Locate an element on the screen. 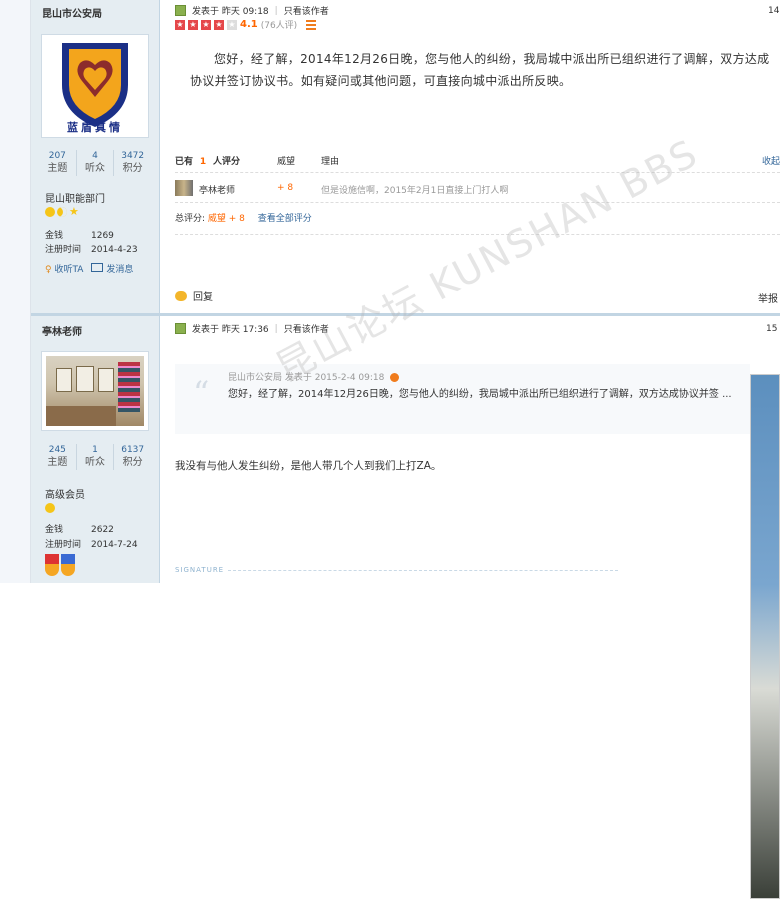  stat-points: 3472 积分 is located at coordinates (132, 163).